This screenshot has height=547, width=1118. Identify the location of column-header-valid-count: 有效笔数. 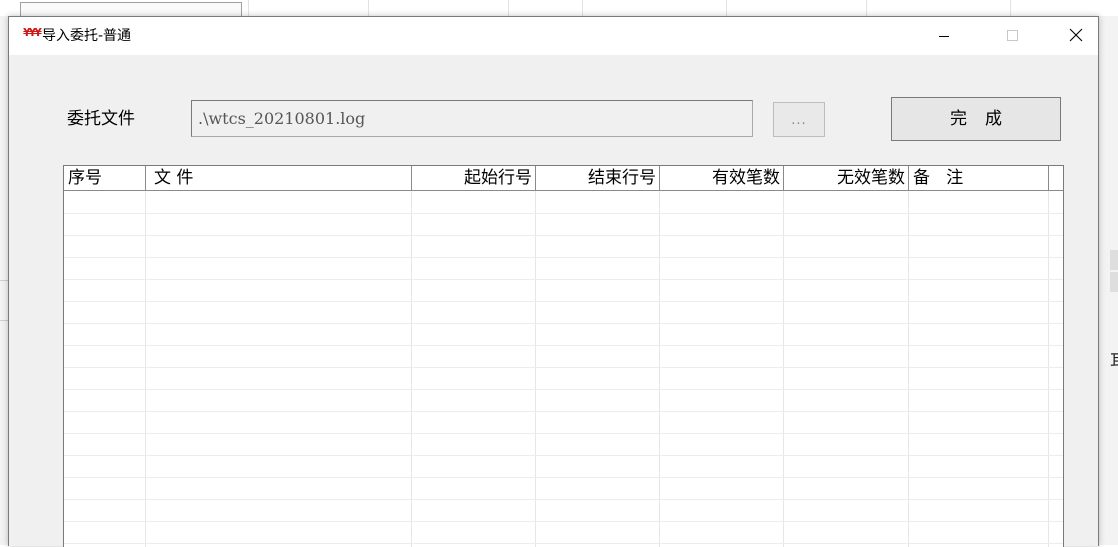
(722, 178).